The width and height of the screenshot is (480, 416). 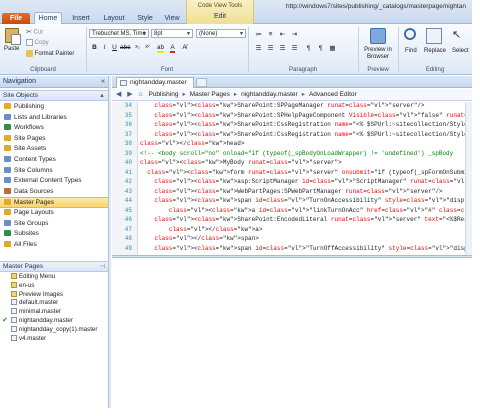 What do you see at coordinates (378, 54) in the screenshot?
I see `preview-in-browser-button: Preview in Browser` at bounding box center [378, 54].